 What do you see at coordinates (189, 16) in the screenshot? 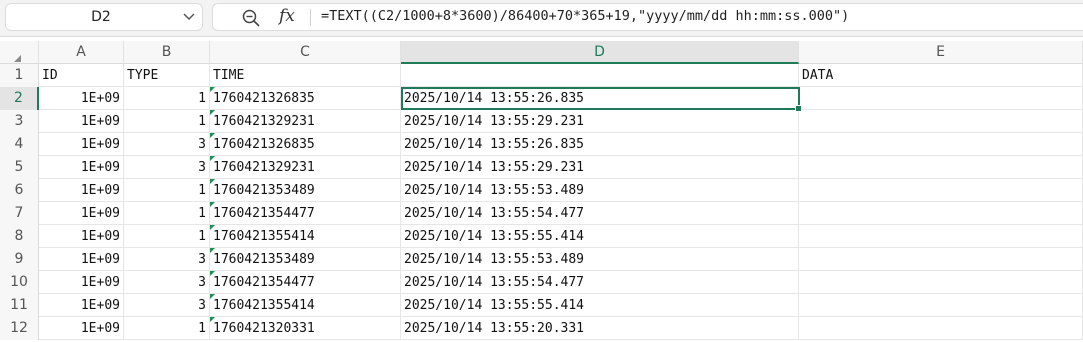
I see `chevron-down-icon` at bounding box center [189, 16].